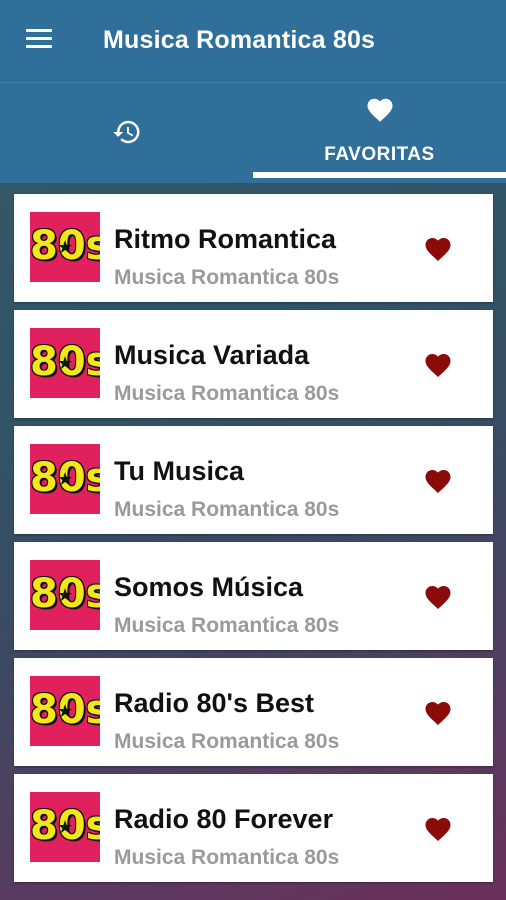  Describe the element at coordinates (225, 239) in the screenshot. I see `station-name: Ritmo Romantica` at that location.